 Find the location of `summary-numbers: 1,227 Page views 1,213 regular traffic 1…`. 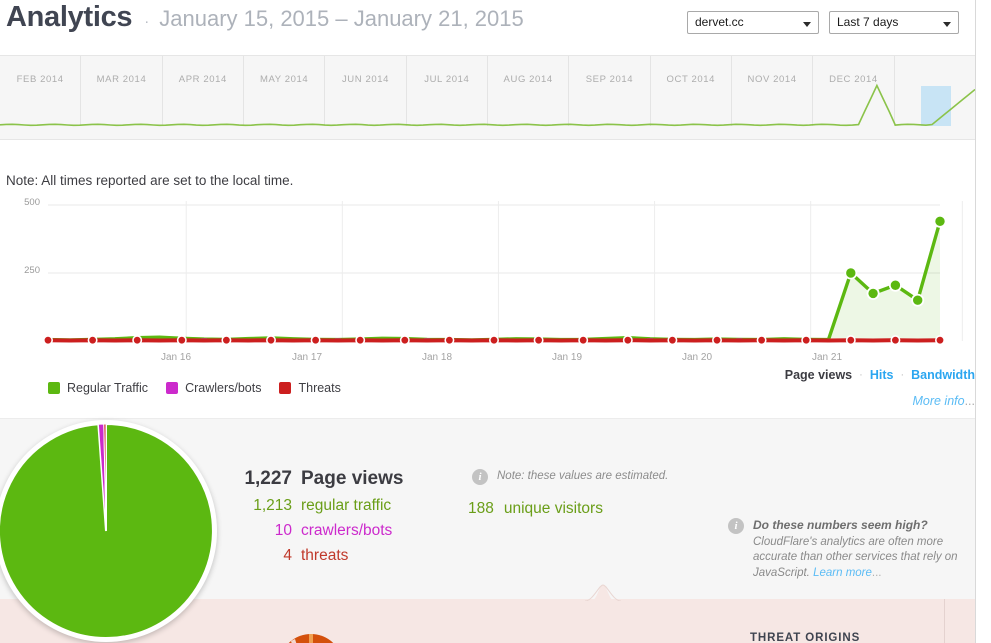

summary-numbers: 1,227 Page views 1,213 regular traffic 1… is located at coordinates (317, 520).